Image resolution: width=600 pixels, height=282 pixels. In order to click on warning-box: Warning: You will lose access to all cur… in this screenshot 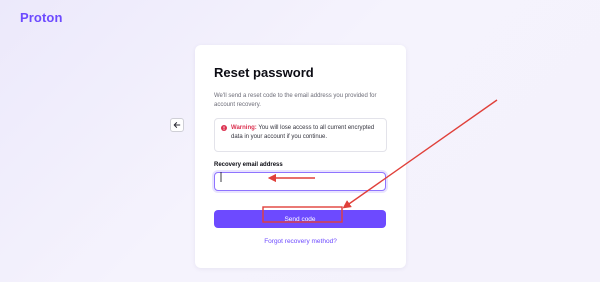, I will do `click(300, 135)`.